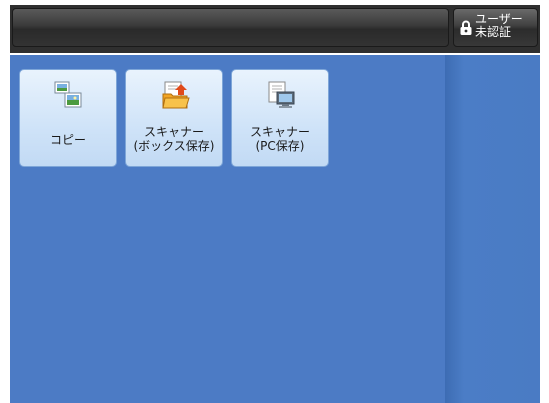 The width and height of the screenshot is (549, 403). What do you see at coordinates (174, 139) in the screenshot?
I see `app-tile-label: スキャナー (ボックス保存)` at bounding box center [174, 139].